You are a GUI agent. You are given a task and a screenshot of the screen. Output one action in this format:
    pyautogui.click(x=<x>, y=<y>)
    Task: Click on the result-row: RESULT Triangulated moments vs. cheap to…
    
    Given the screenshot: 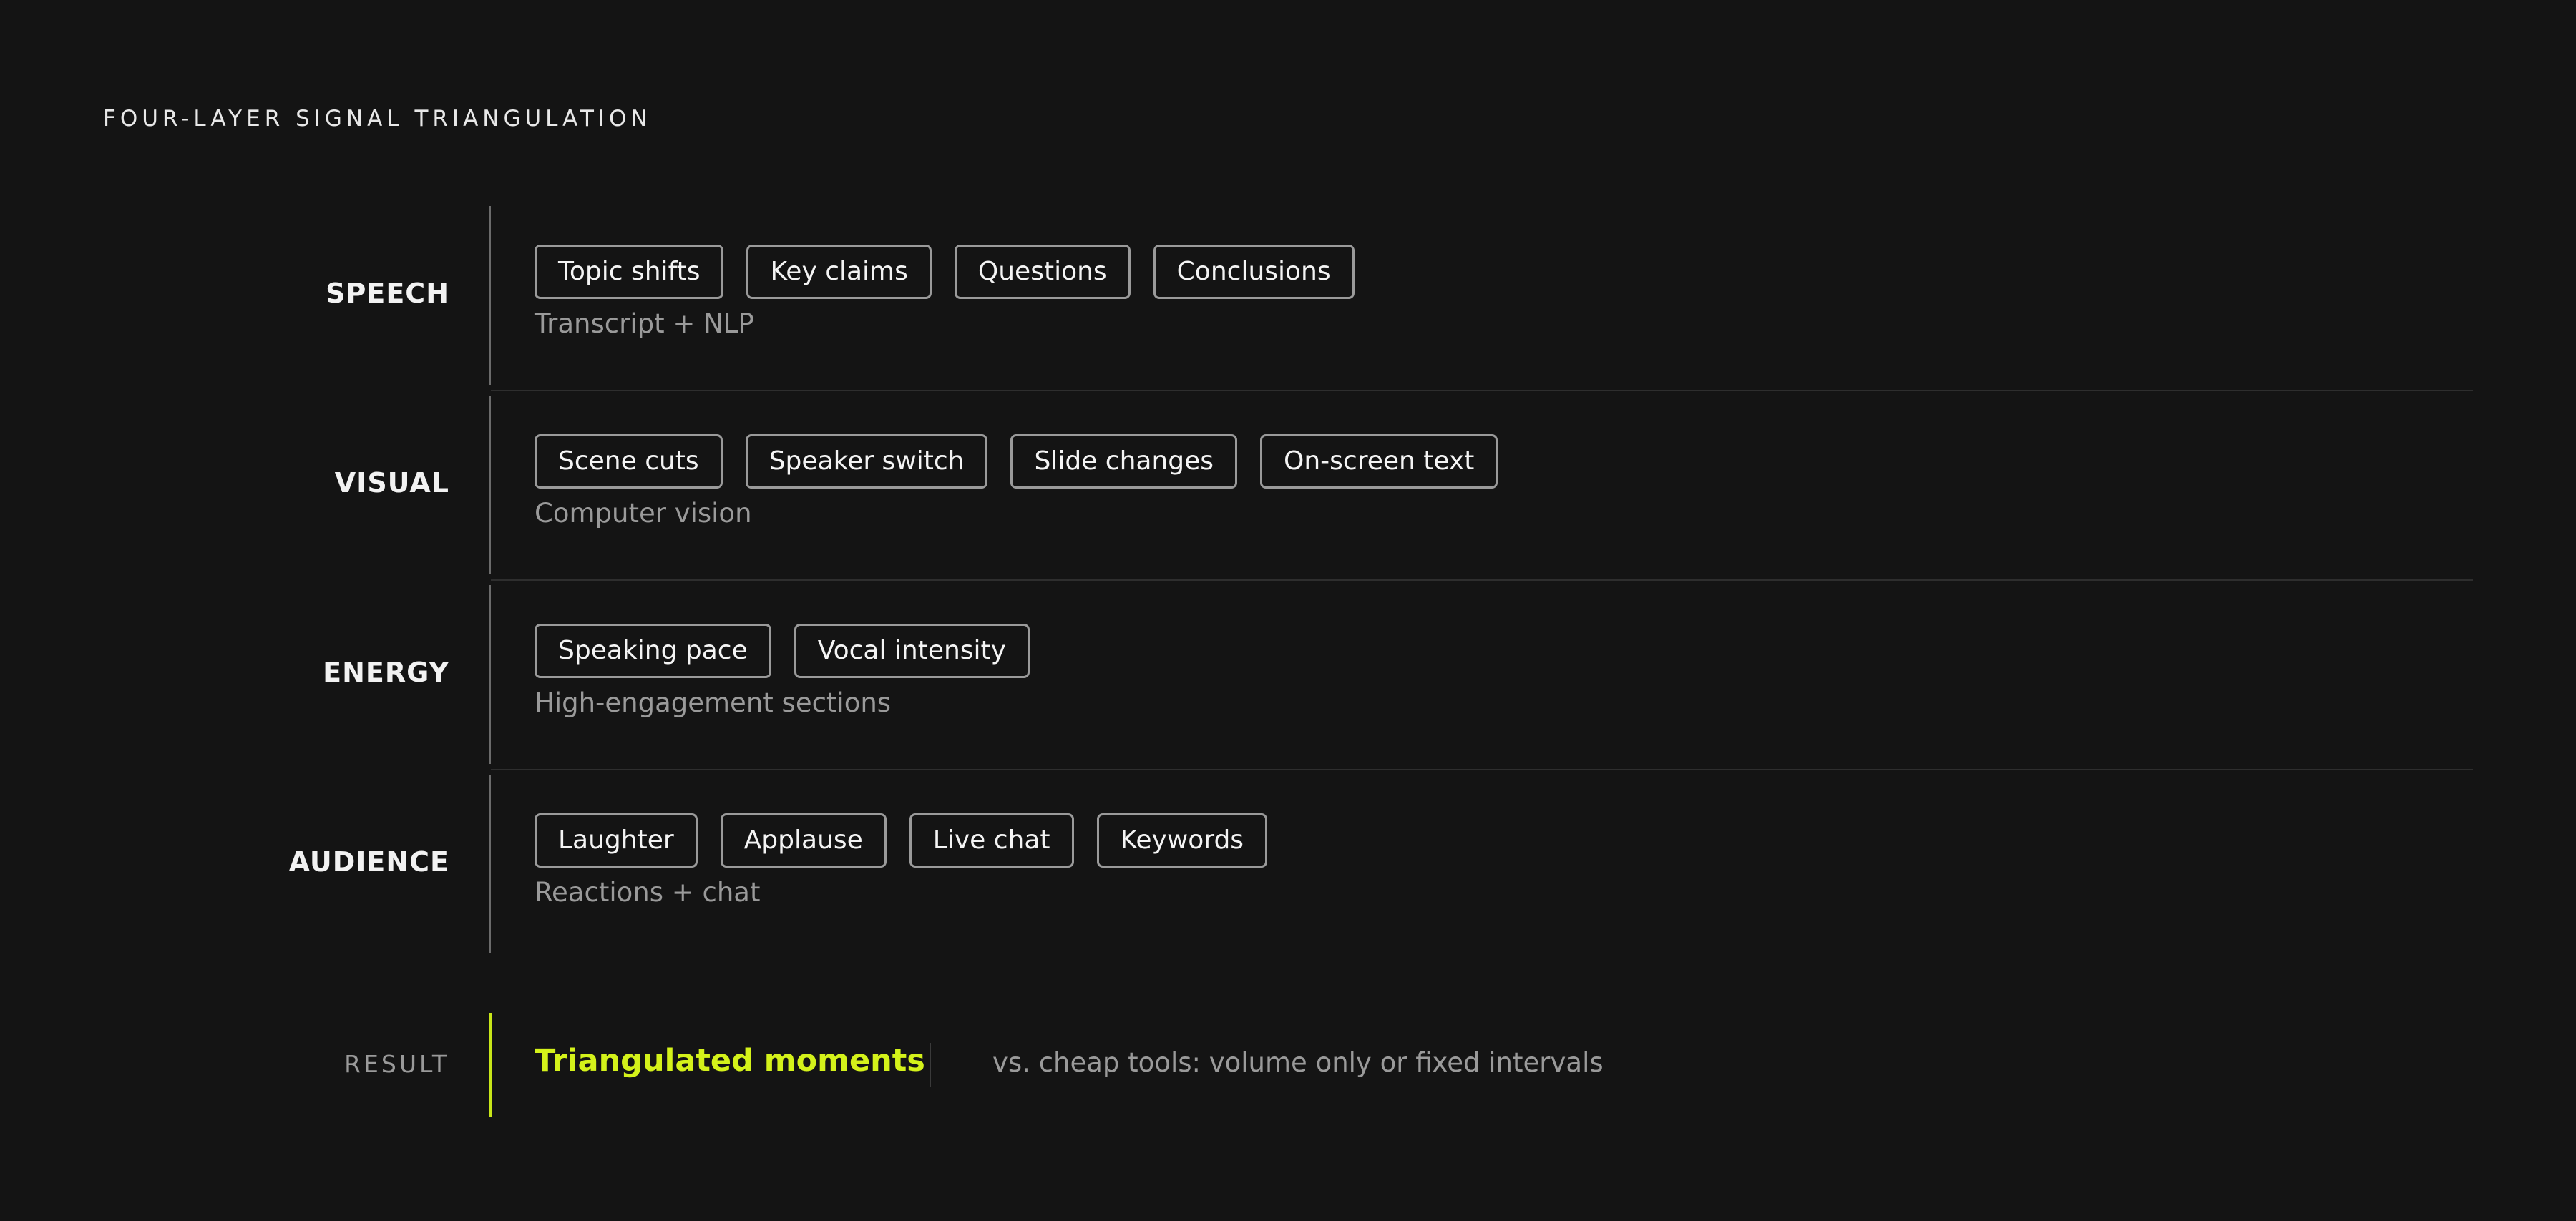 What is the action you would take?
    pyautogui.click(x=1288, y=1065)
    